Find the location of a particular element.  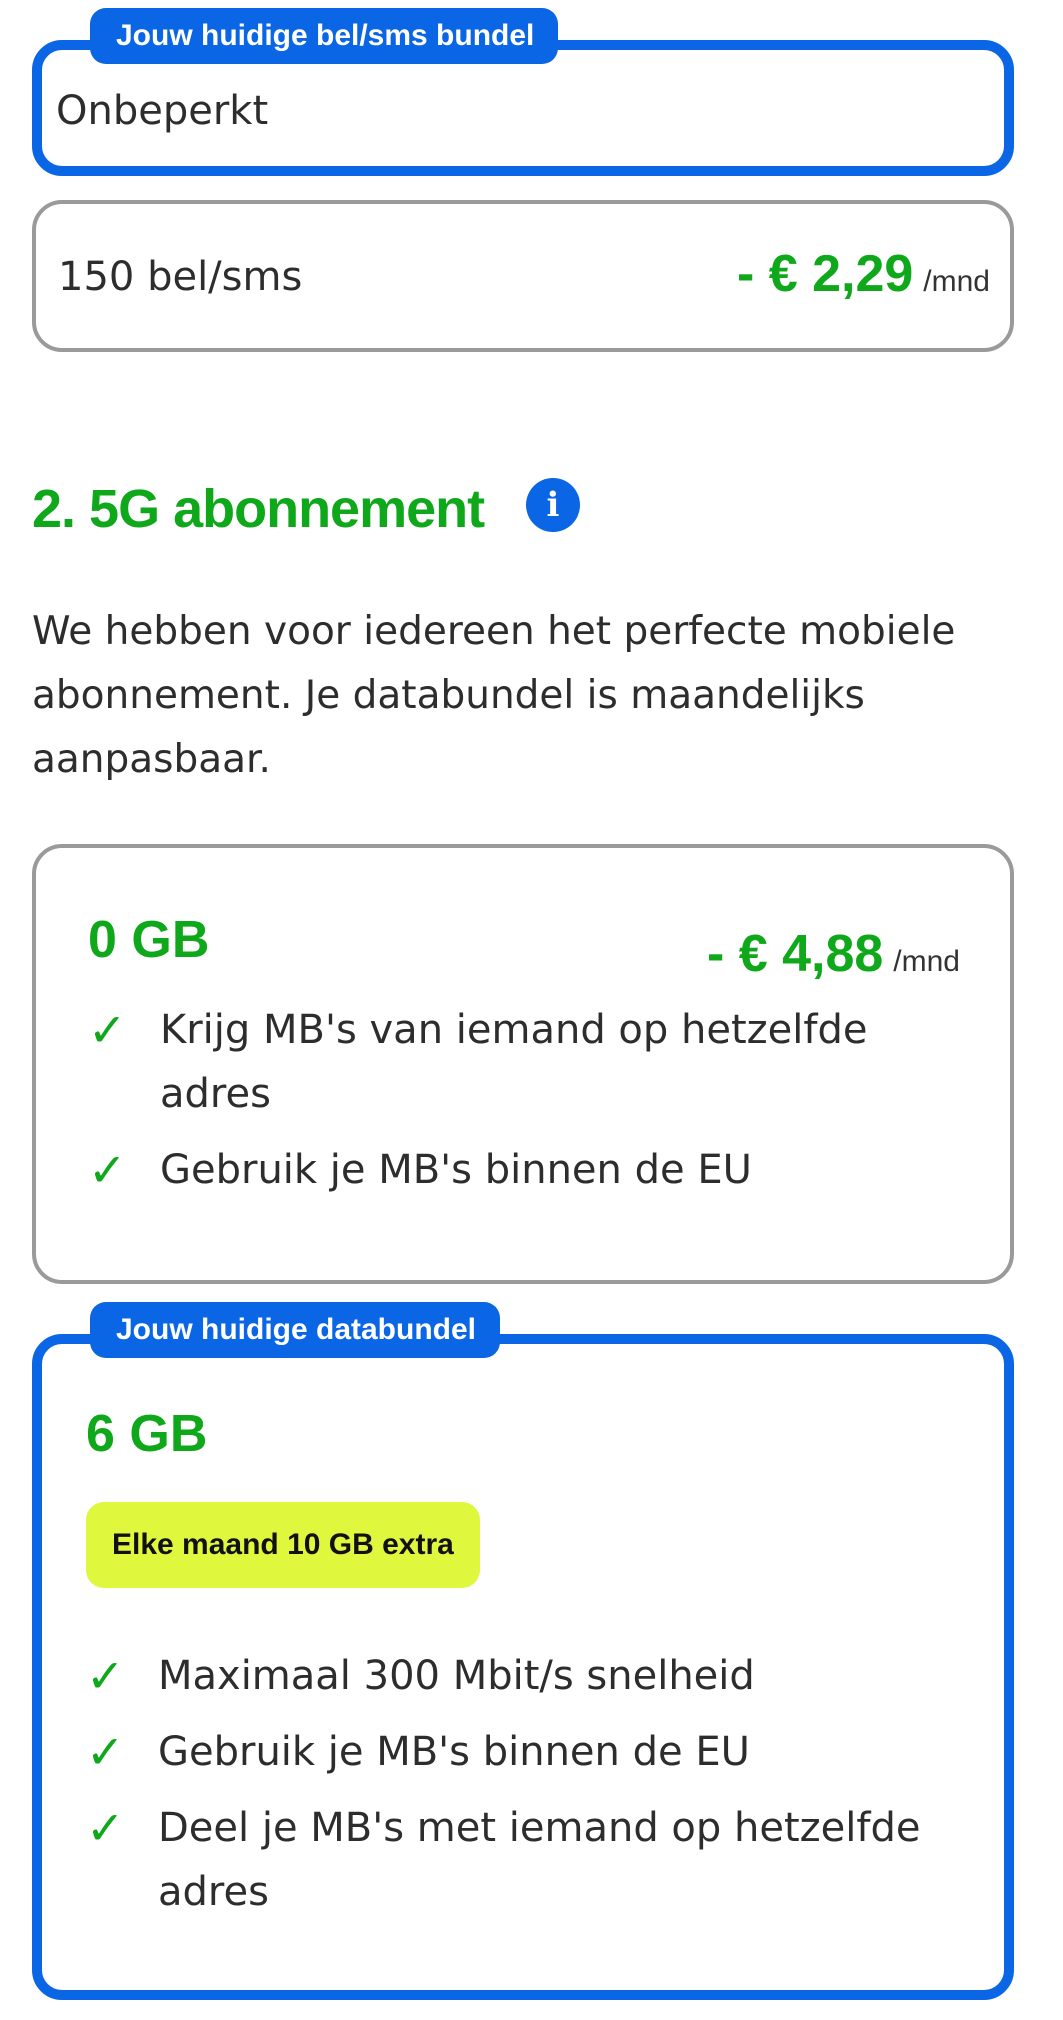

section-heading: 2. 5G abonnement is located at coordinates (258, 509).